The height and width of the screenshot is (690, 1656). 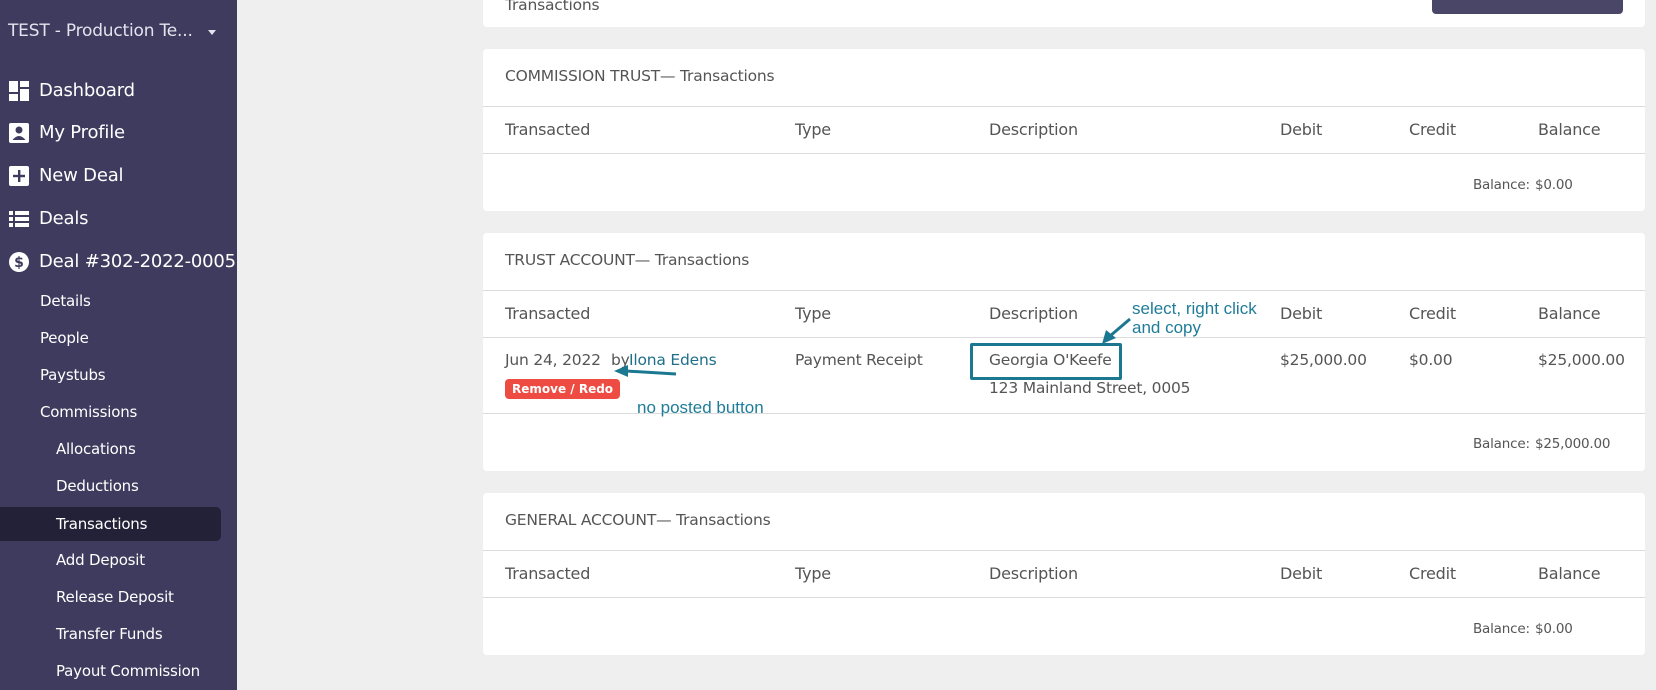 What do you see at coordinates (65, 301) in the screenshot?
I see `sidebar-item-label: Details` at bounding box center [65, 301].